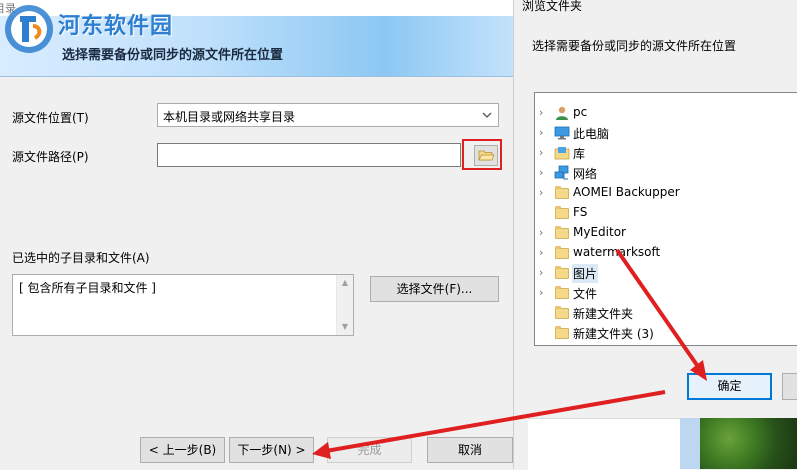 The image size is (797, 470). What do you see at coordinates (613, 334) in the screenshot?
I see `tree-item-label: 新建文件夹 (3)` at bounding box center [613, 334].